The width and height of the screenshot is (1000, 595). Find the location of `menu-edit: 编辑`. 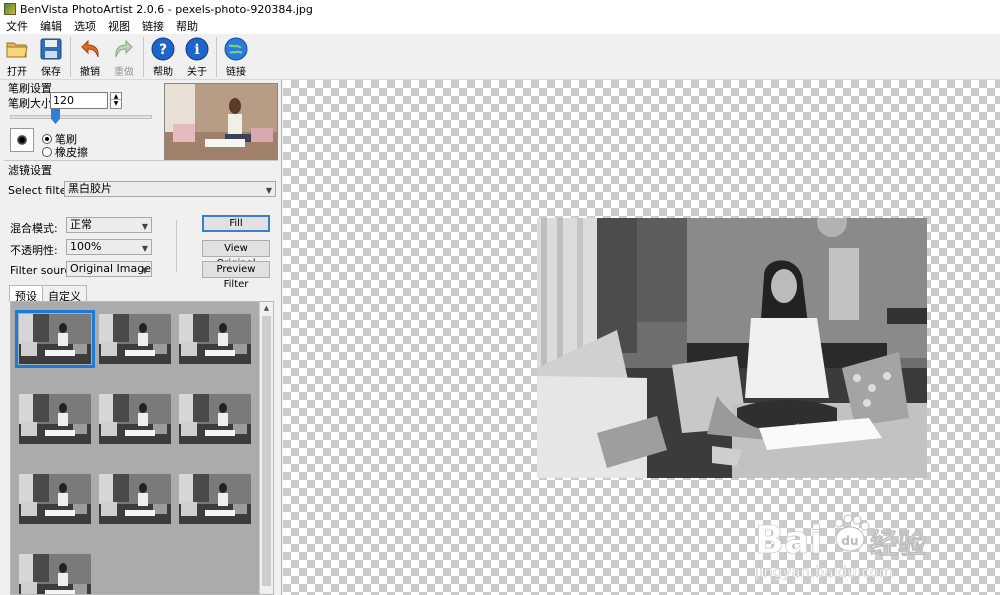

menu-edit: 编辑 is located at coordinates (51, 26).